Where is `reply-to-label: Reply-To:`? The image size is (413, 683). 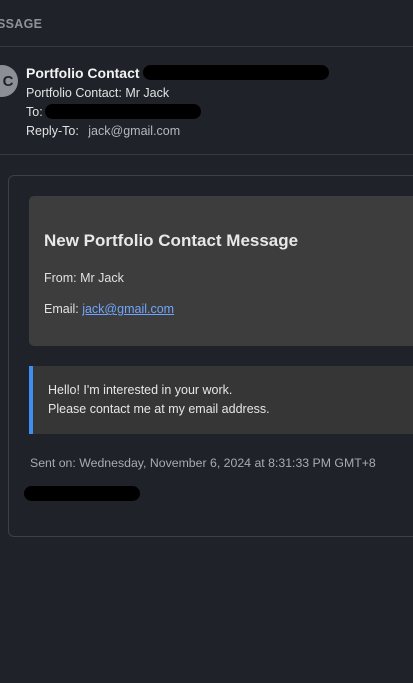
reply-to-label: Reply-To: is located at coordinates (52, 131).